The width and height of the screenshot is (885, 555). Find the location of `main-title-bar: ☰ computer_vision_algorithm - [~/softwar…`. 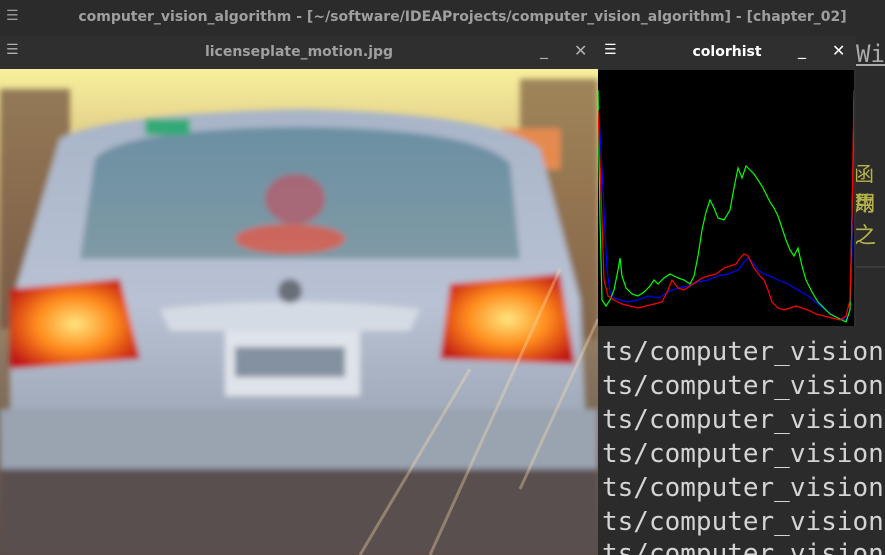

main-title-bar: ☰ computer_vision_algorithm - [~/softwar… is located at coordinates (442, 18).